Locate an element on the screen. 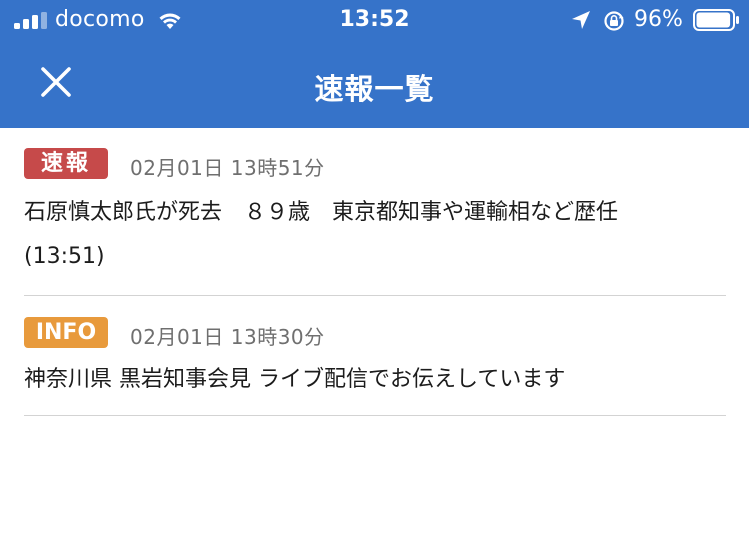 The image size is (749, 538). info-badge: INFO is located at coordinates (66, 332).